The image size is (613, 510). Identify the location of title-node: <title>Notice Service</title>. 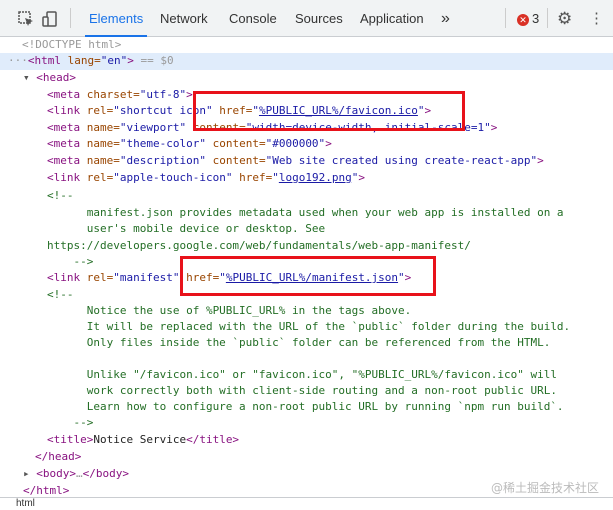
(143, 440).